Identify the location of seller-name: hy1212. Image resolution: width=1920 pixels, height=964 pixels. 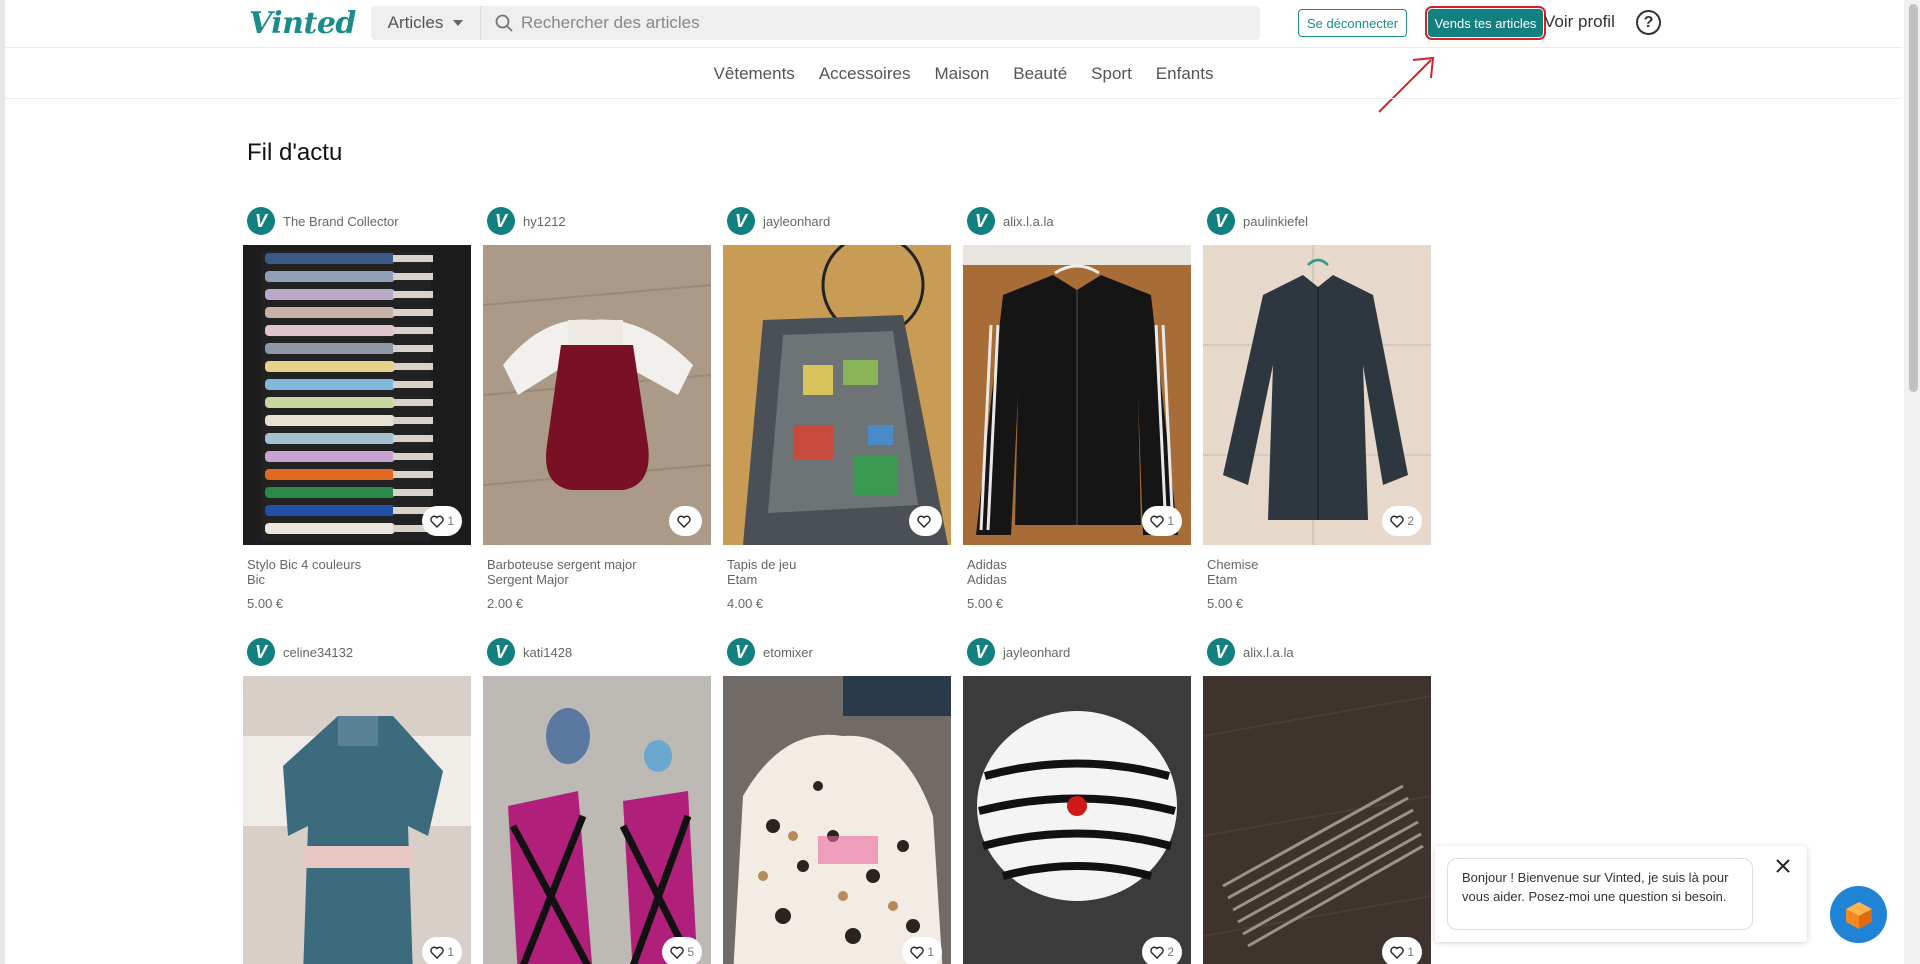
(544, 221).